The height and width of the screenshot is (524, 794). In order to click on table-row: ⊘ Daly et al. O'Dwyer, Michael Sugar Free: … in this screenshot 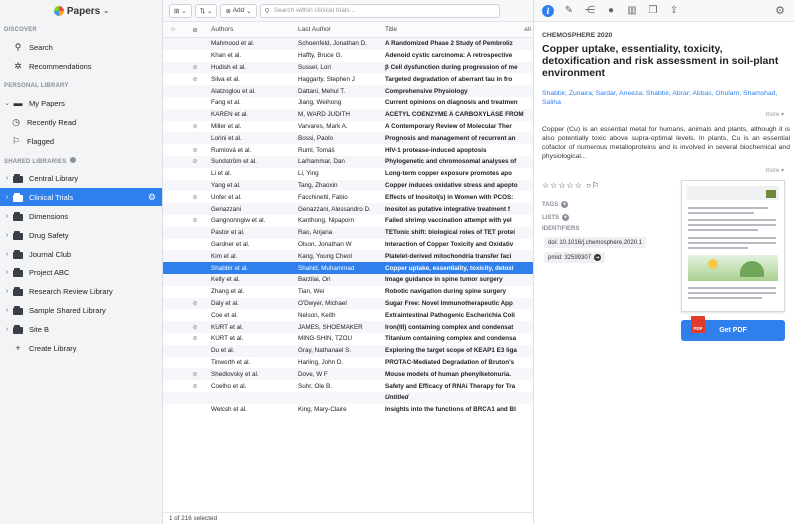, I will do `click(348, 303)`.